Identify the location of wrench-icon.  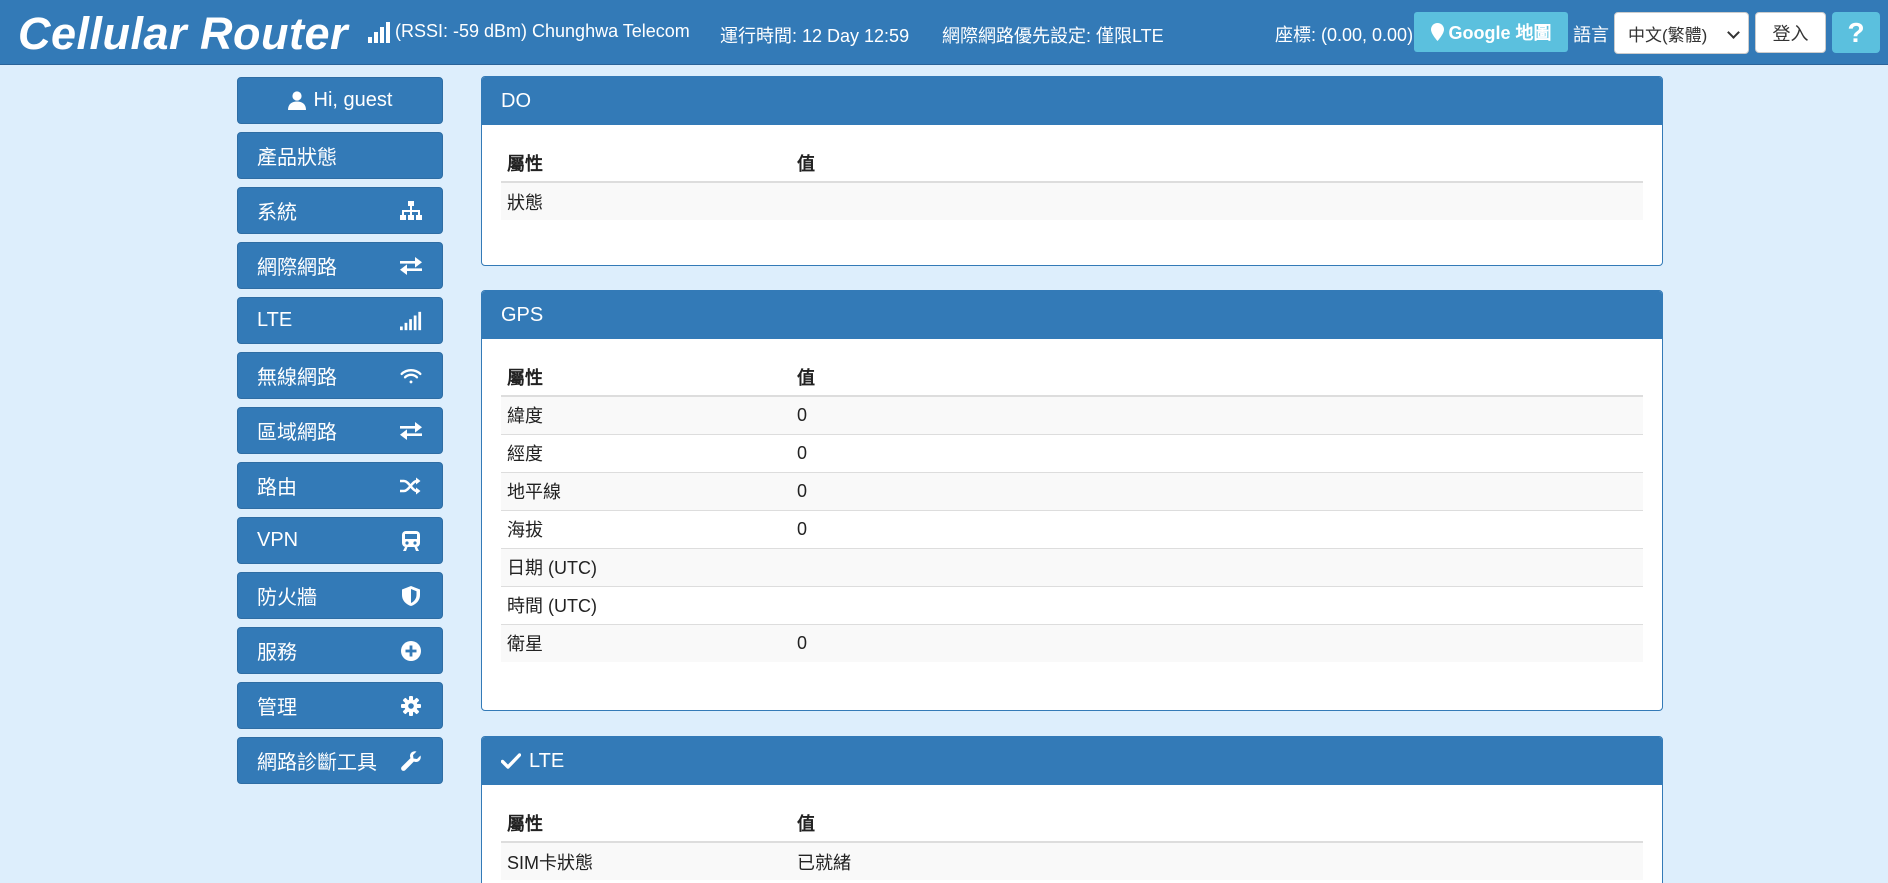
(411, 761).